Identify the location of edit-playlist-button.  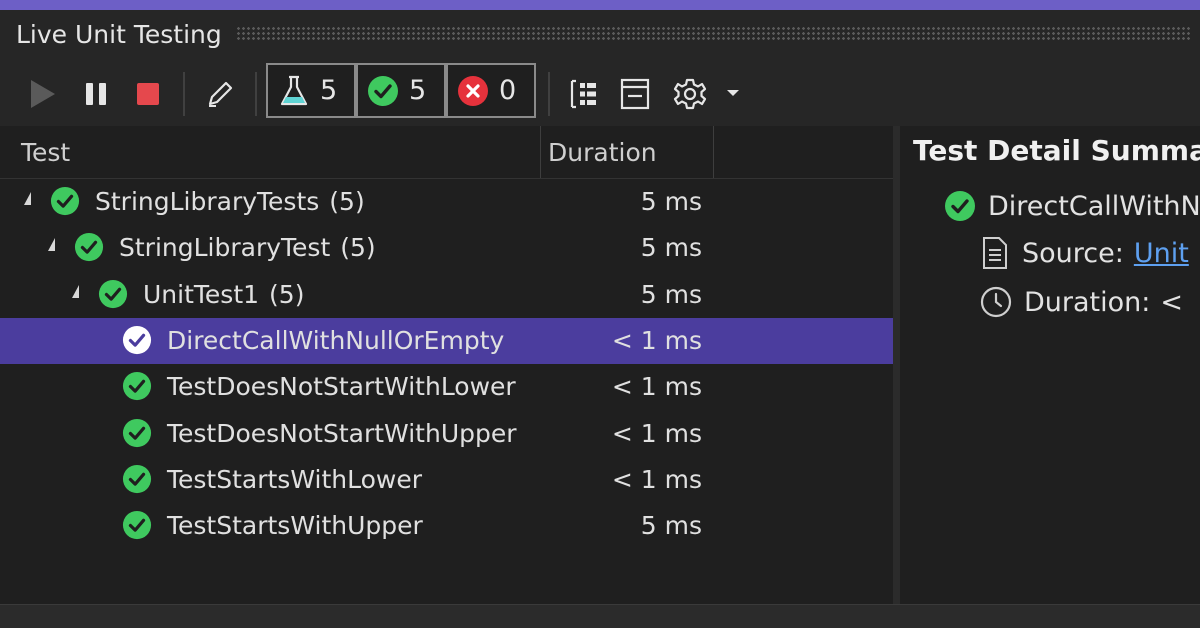
(220, 94).